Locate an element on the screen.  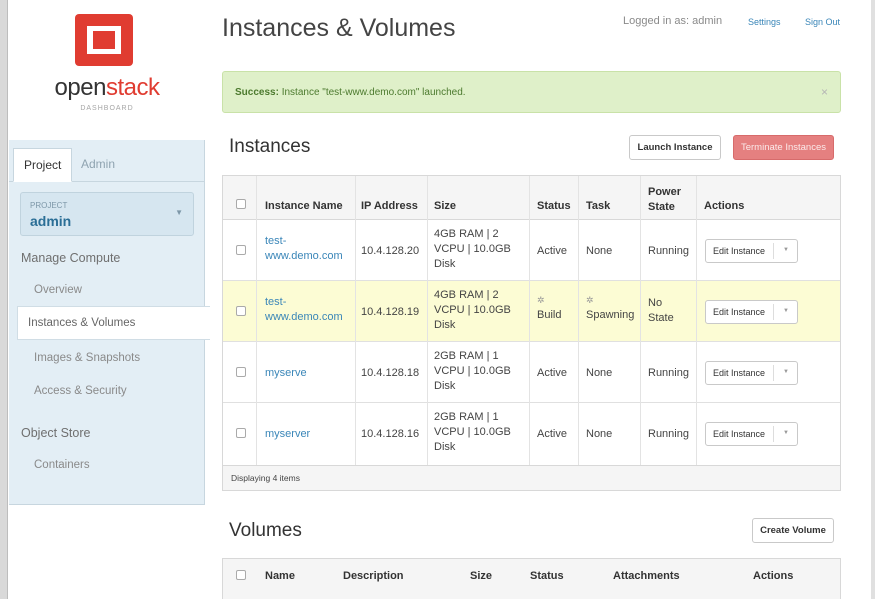
column-actions: Actions is located at coordinates (724, 206).